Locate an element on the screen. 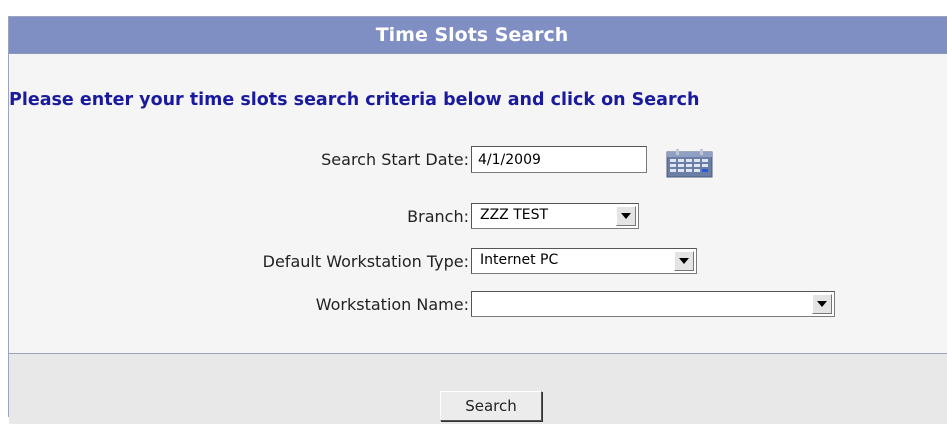 This screenshot has width=947, height=424. branch-label: Branch: is located at coordinates (438, 216).